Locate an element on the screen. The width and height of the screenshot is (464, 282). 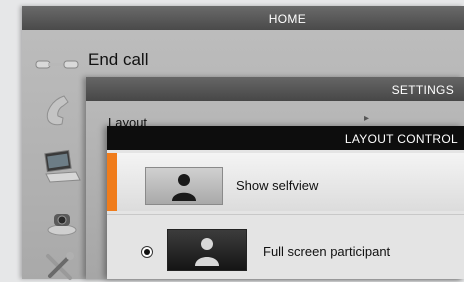
full-screen-thumbnail is located at coordinates (207, 250).